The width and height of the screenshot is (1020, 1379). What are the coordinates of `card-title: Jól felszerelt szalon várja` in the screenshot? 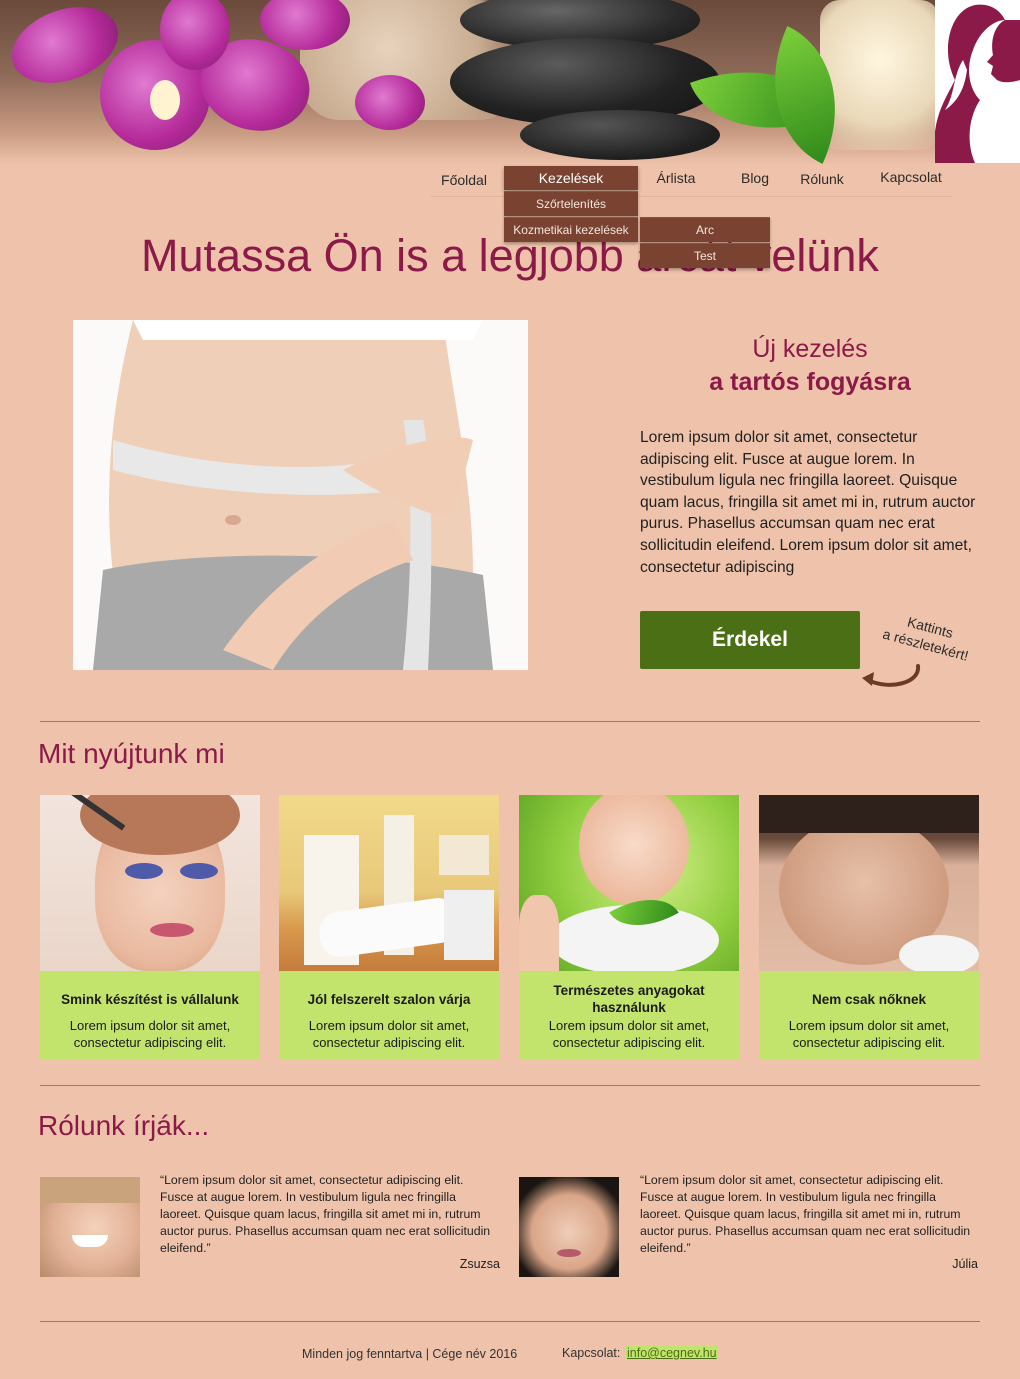 It's located at (389, 999).